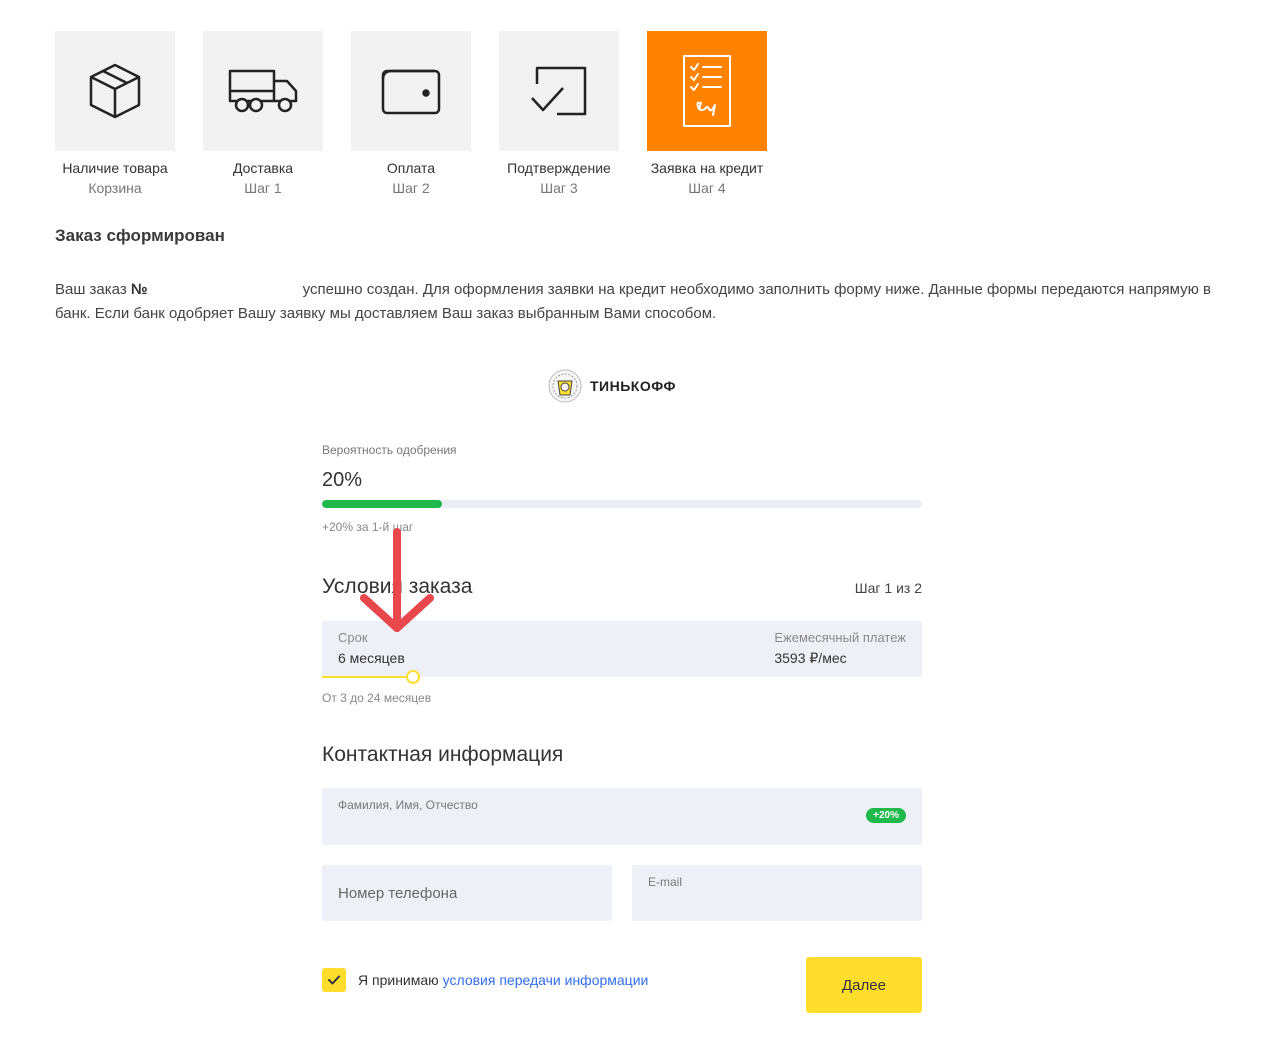 The image size is (1267, 1047). I want to click on approval-progress-bar, so click(622, 504).